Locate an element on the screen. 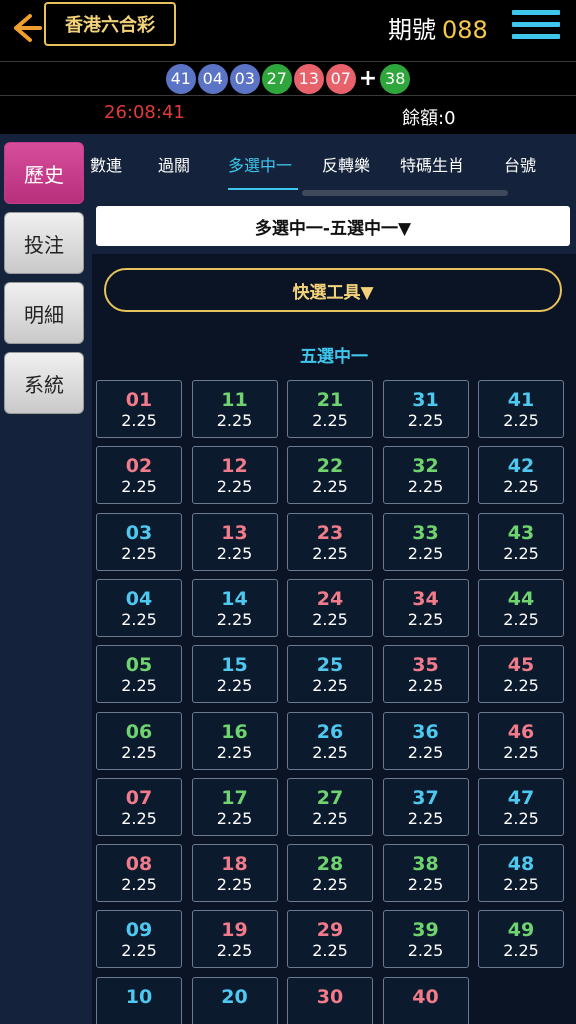 This screenshot has height=1024, width=576. number-cell: 48 2.25 is located at coordinates (521, 873).